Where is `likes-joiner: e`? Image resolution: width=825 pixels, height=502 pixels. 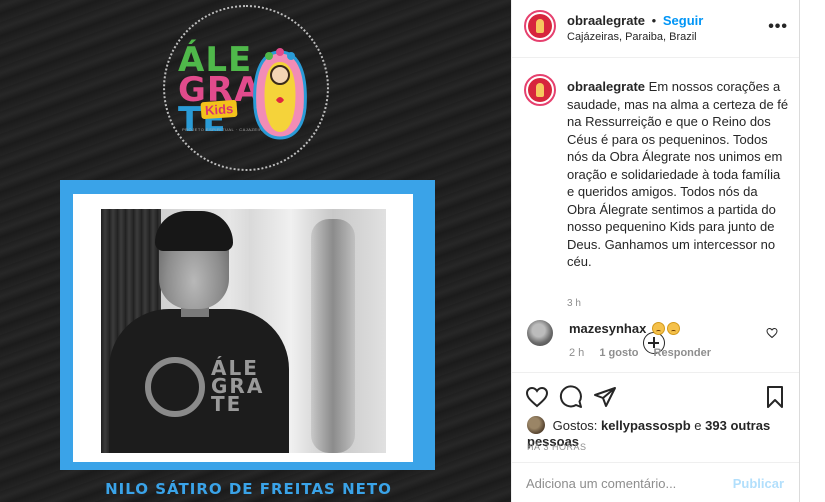
likes-joiner: e is located at coordinates (698, 425).